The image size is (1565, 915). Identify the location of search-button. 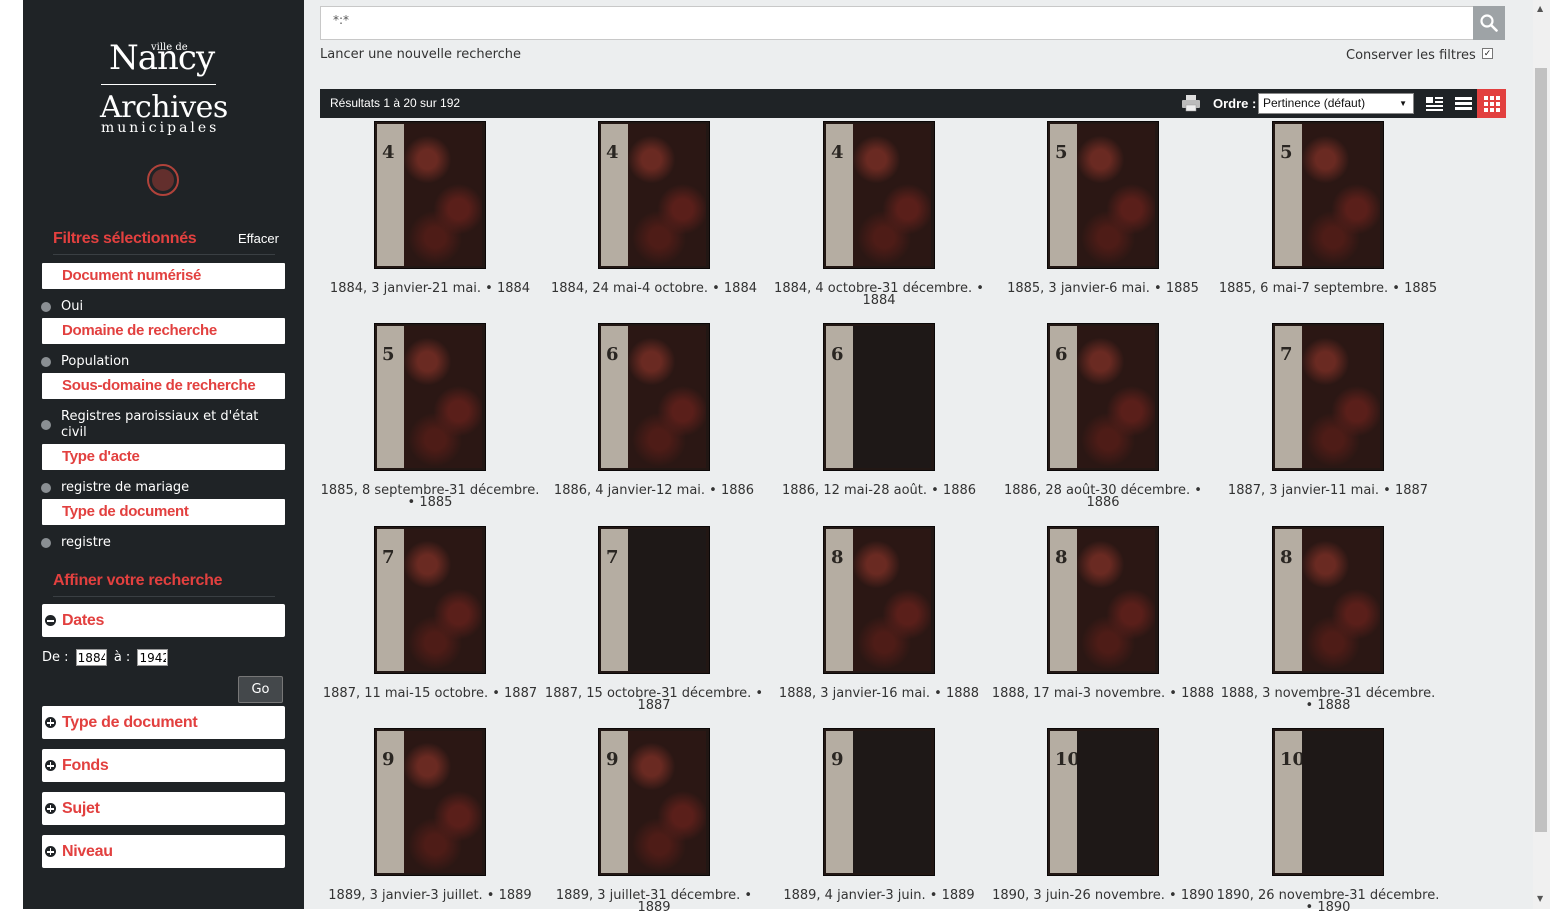
(1489, 23).